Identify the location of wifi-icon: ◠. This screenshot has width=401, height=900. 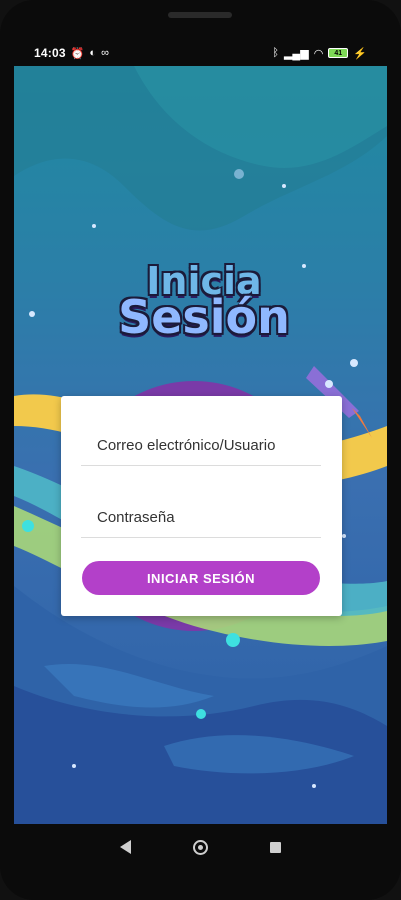
(318, 53).